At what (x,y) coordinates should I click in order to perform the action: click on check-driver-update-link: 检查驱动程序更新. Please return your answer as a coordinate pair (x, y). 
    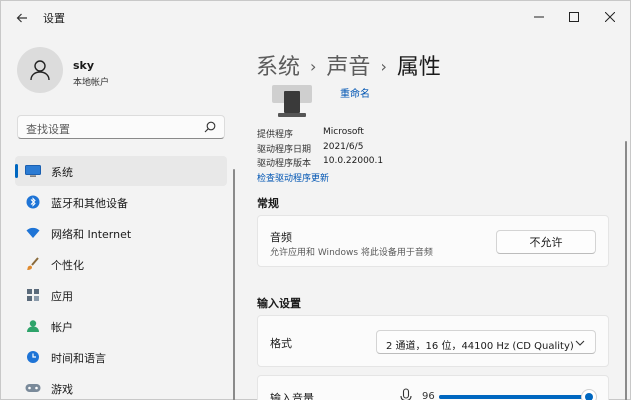
    Looking at the image, I should click on (293, 177).